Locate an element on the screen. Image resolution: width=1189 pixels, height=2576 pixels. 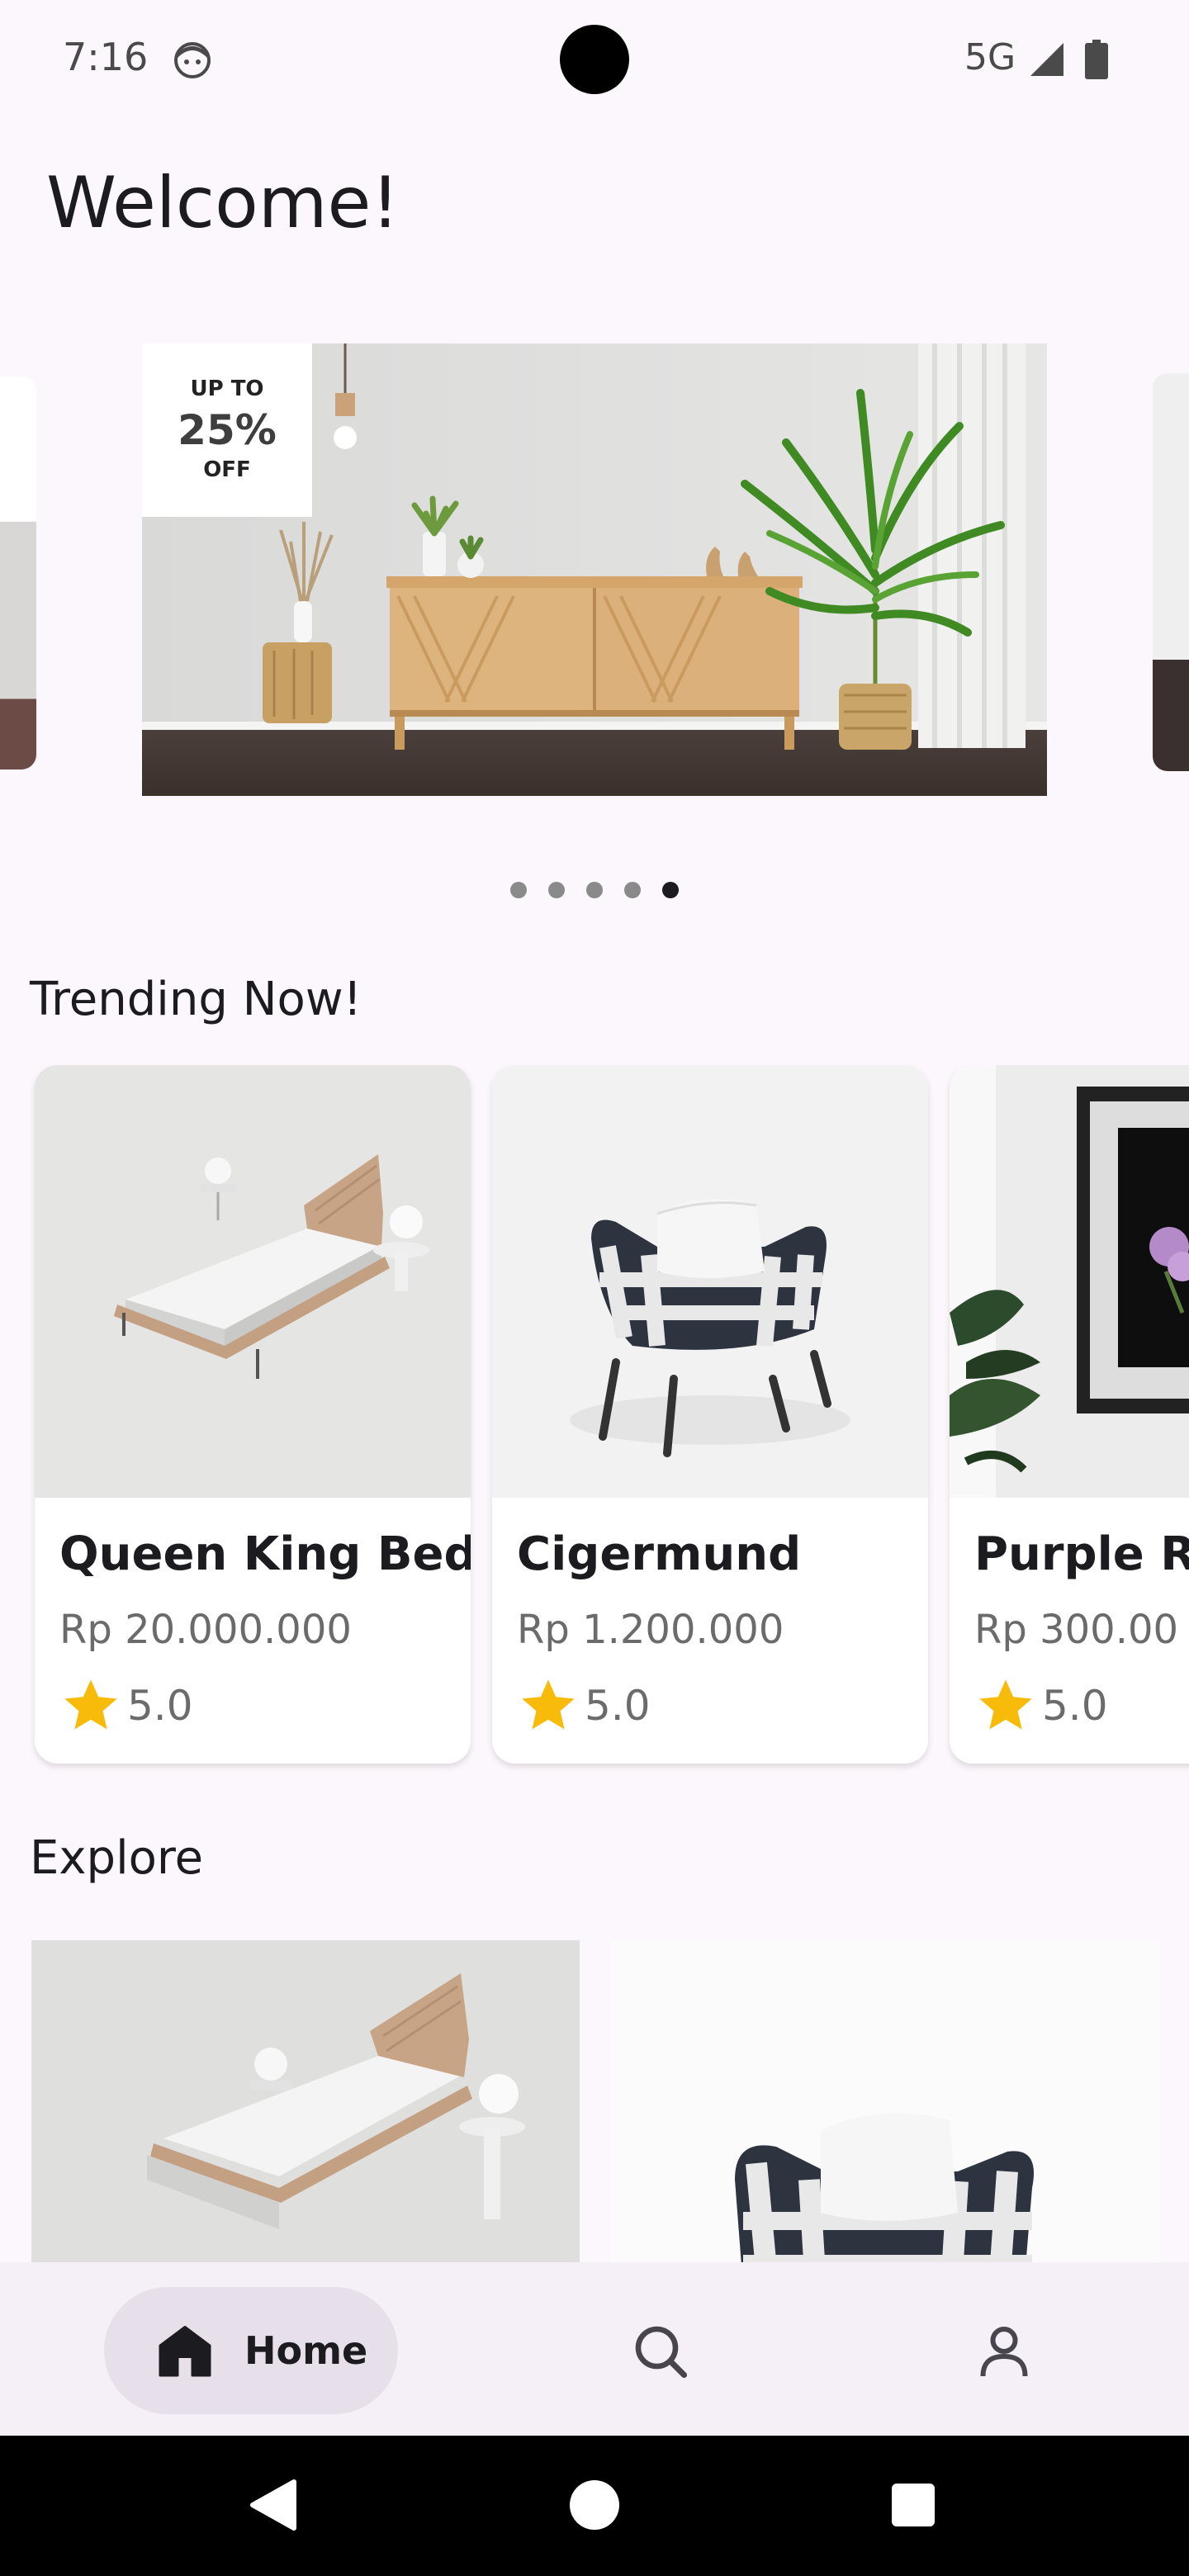
badge-percent: 25% is located at coordinates (227, 430).